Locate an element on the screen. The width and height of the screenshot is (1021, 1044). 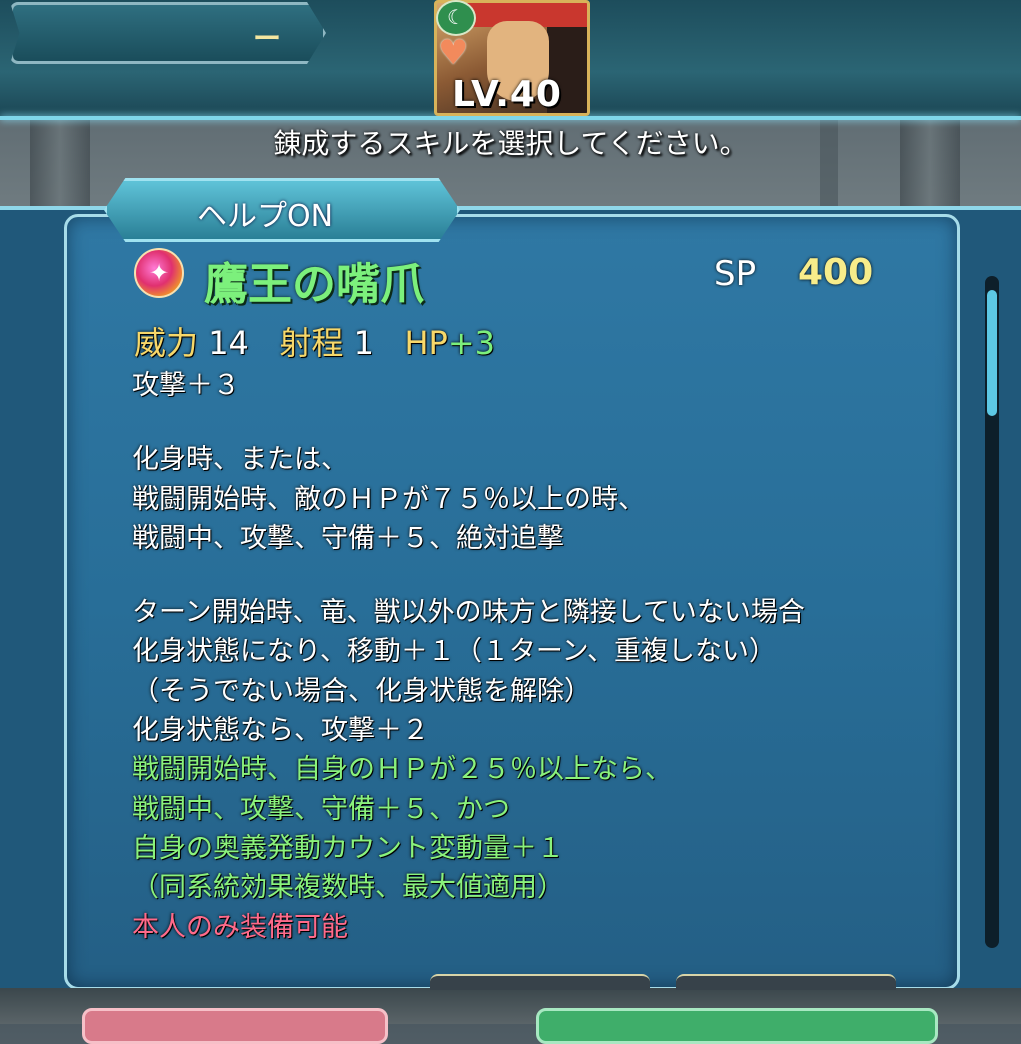
description-line: 本人のみ装備可能 is located at coordinates (240, 927).